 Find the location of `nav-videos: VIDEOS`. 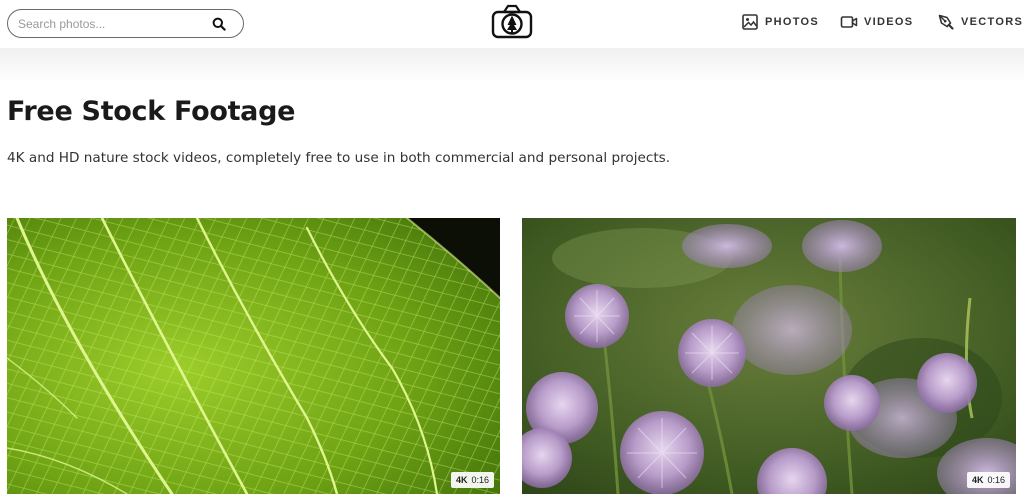

nav-videos: VIDEOS is located at coordinates (876, 22).